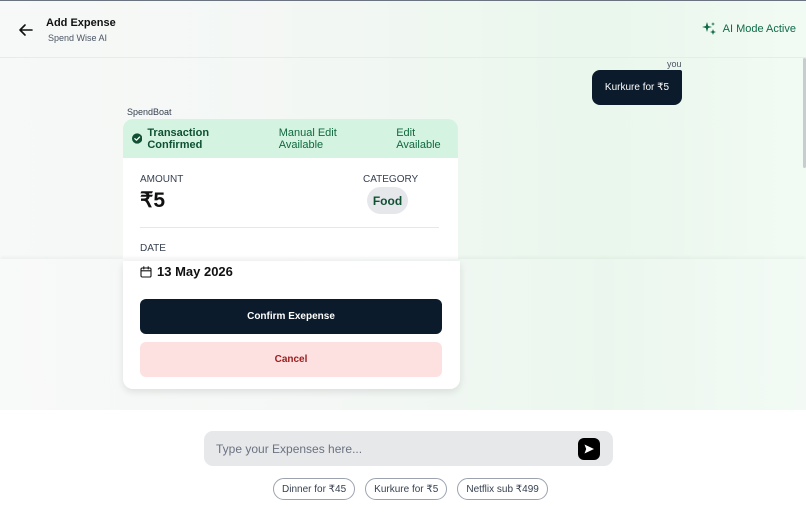 Image resolution: width=806 pixels, height=520 pixels. I want to click on arrow-left-icon, so click(26, 30).